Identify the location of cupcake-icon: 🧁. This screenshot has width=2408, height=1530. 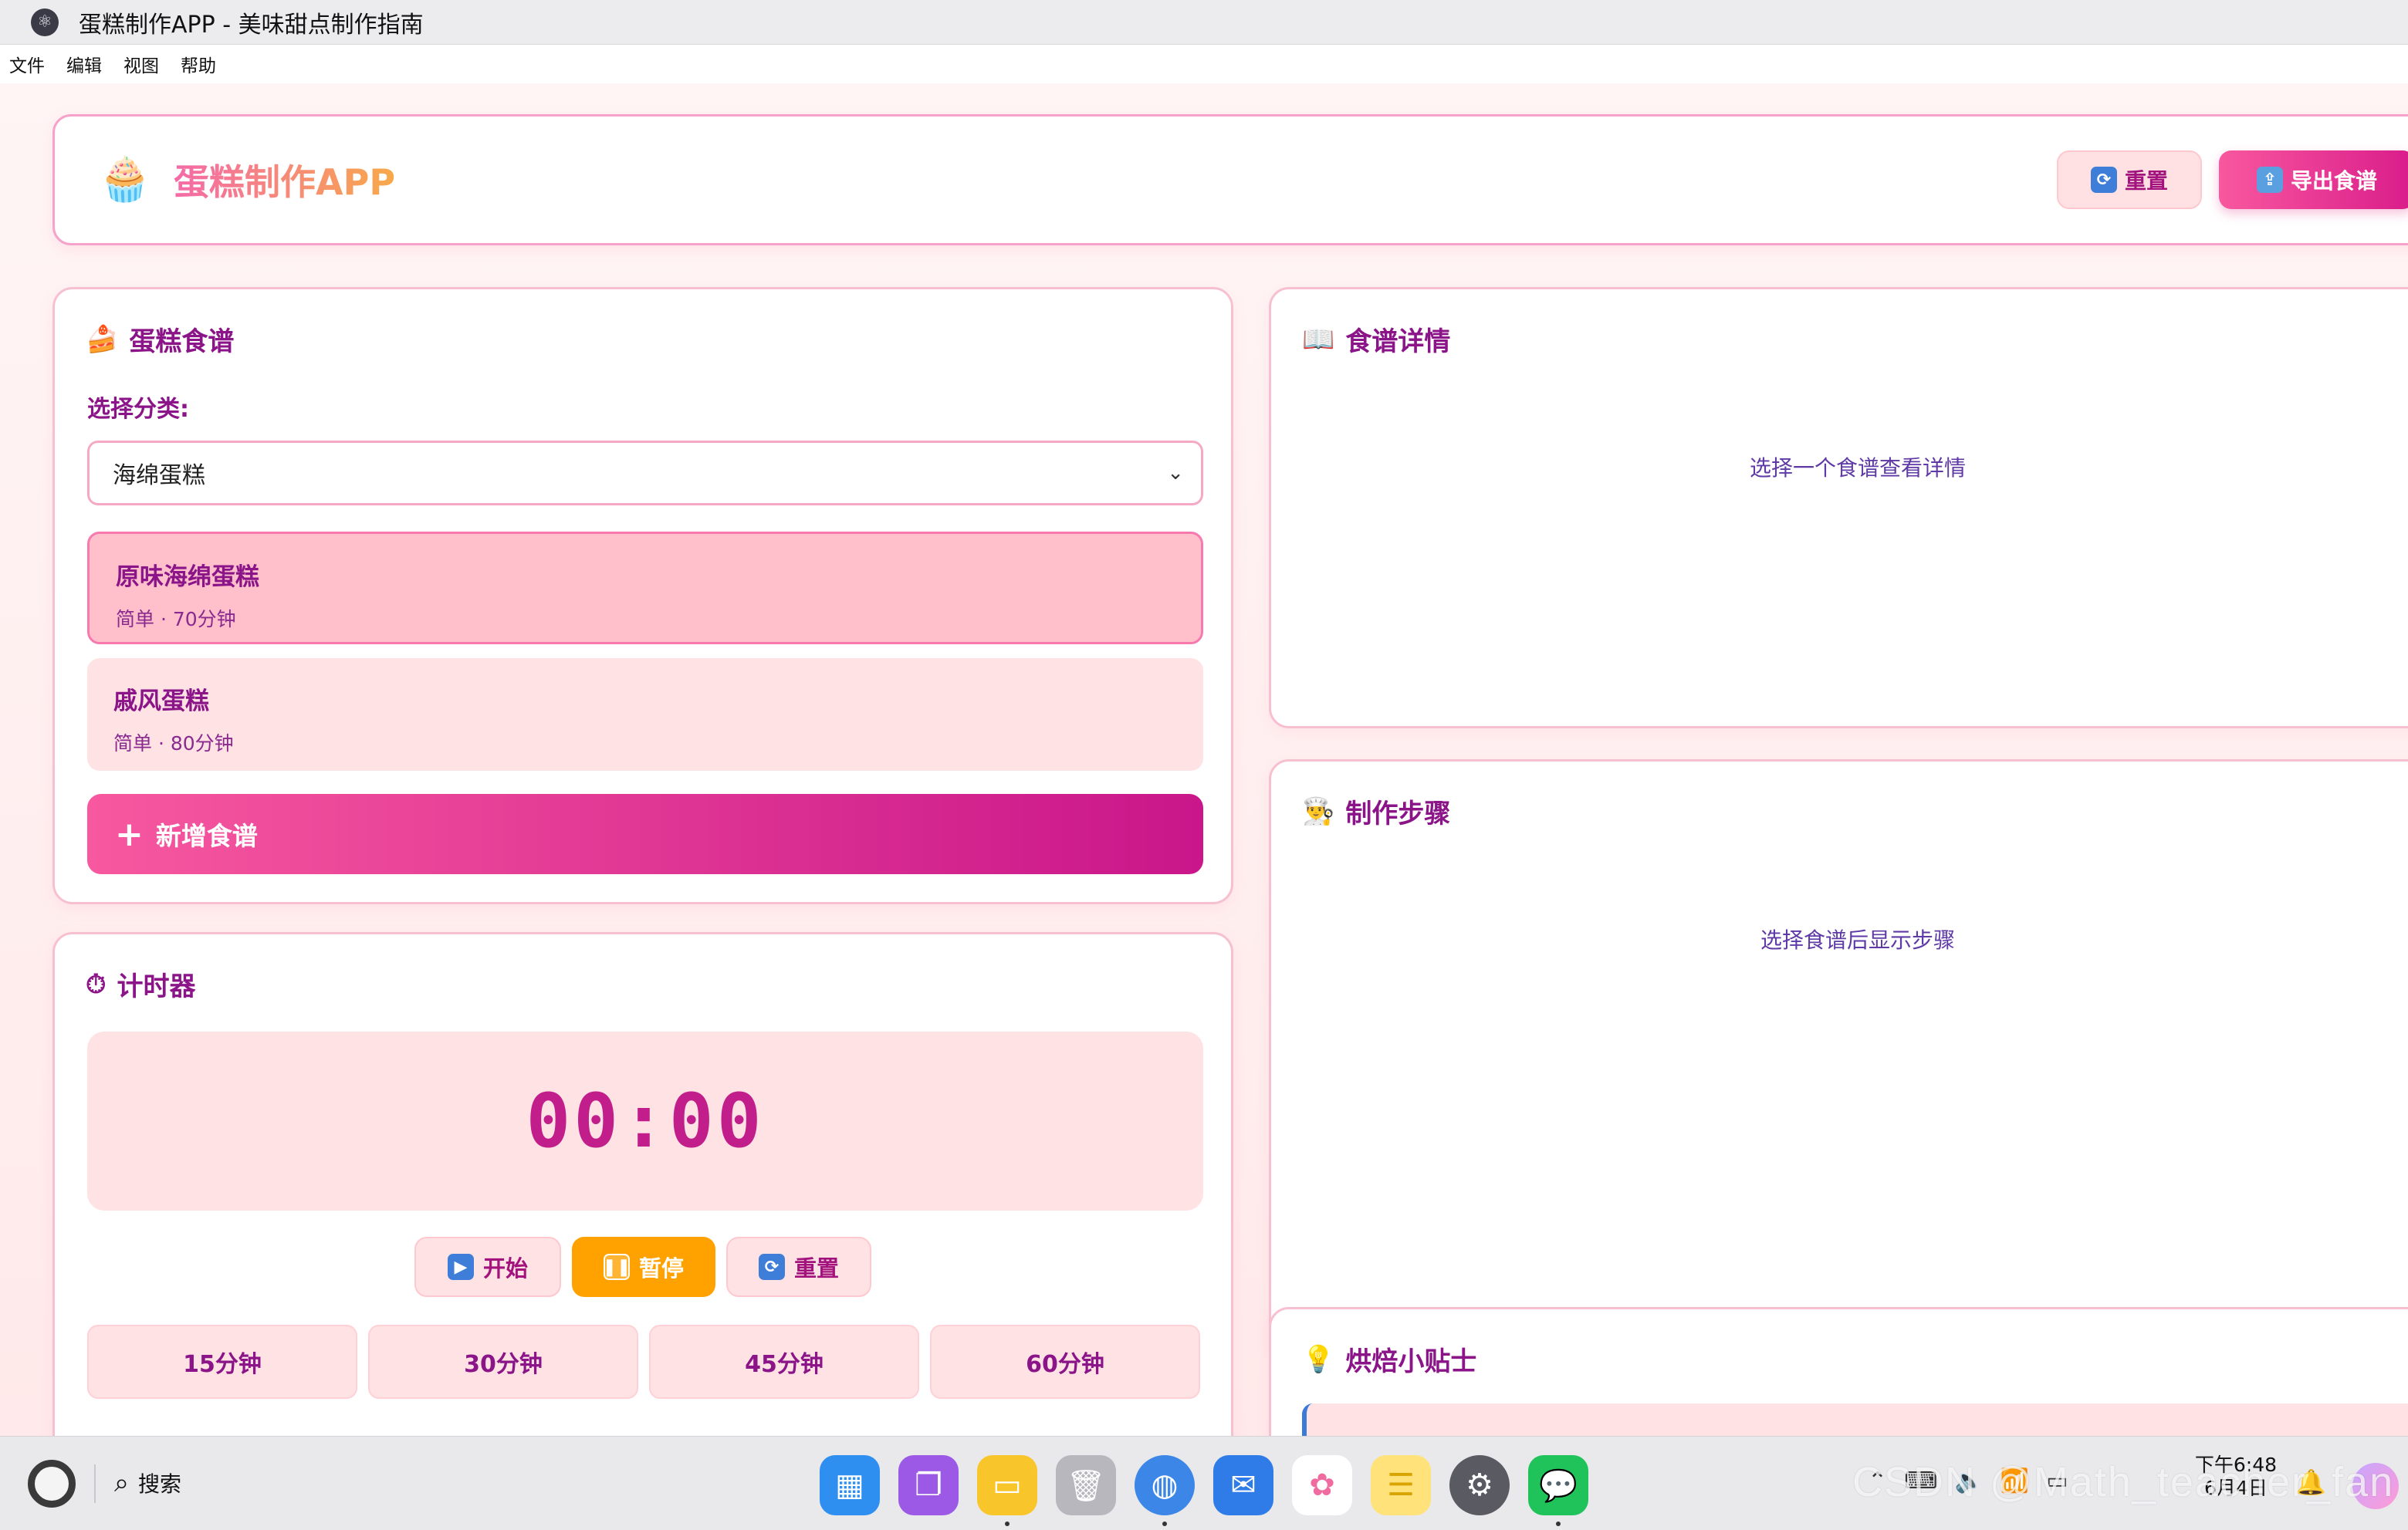
(125, 179).